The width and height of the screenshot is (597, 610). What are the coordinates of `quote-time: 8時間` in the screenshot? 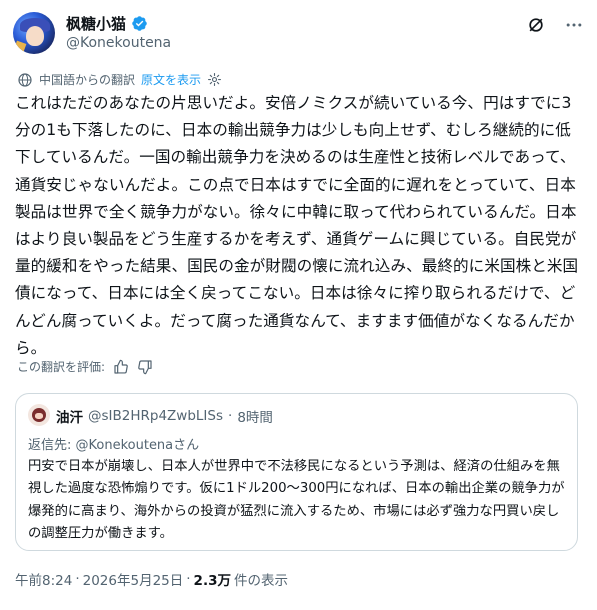 It's located at (255, 416).